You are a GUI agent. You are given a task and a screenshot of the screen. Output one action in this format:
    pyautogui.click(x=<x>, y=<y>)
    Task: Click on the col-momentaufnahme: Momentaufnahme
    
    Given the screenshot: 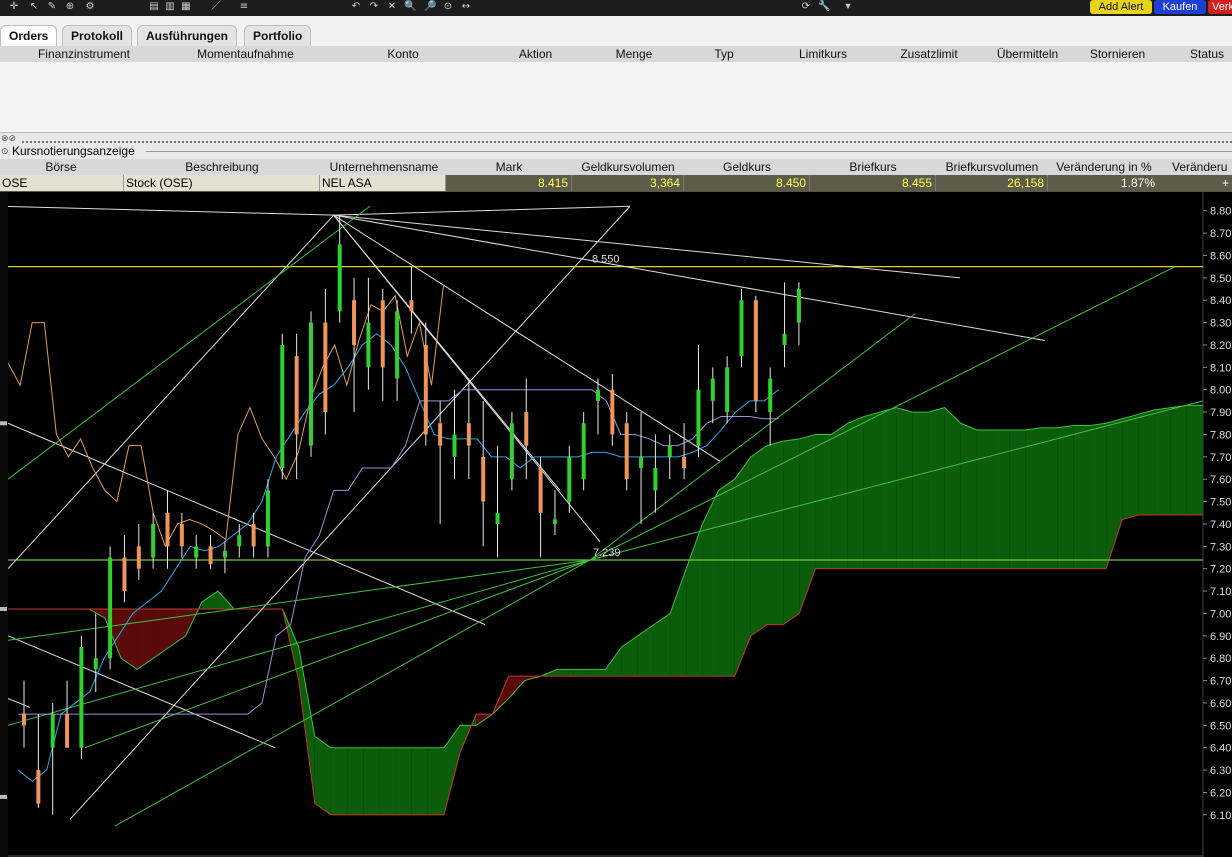 What is the action you would take?
    pyautogui.click(x=245, y=54)
    